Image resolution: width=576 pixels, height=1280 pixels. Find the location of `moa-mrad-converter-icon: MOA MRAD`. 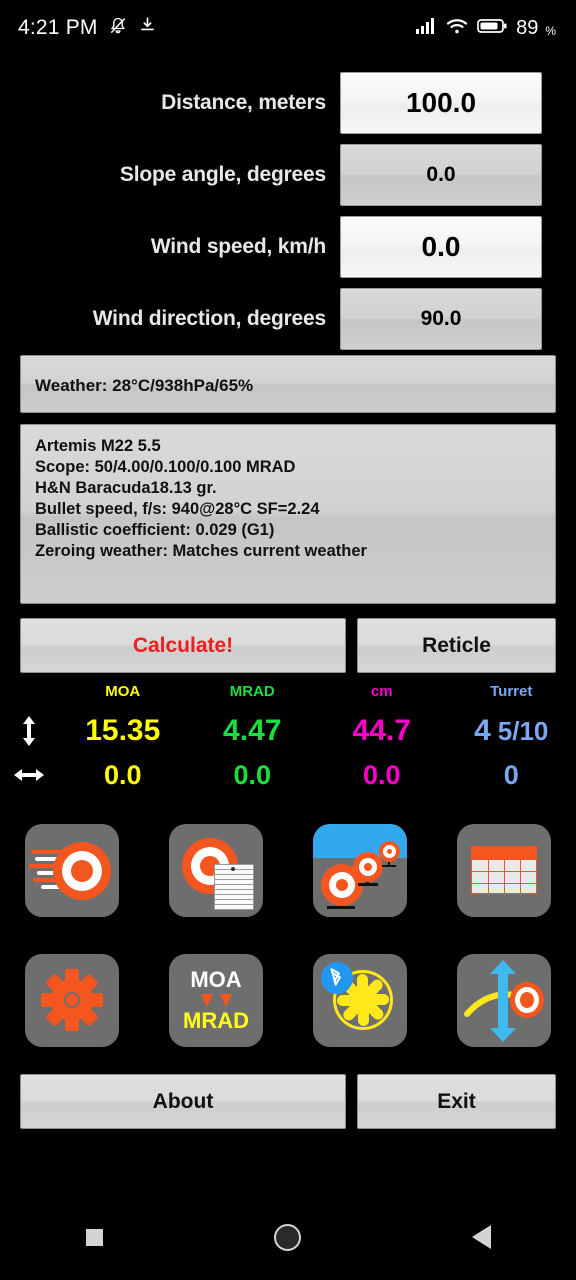

moa-mrad-converter-icon: MOA MRAD is located at coordinates (216, 1000).